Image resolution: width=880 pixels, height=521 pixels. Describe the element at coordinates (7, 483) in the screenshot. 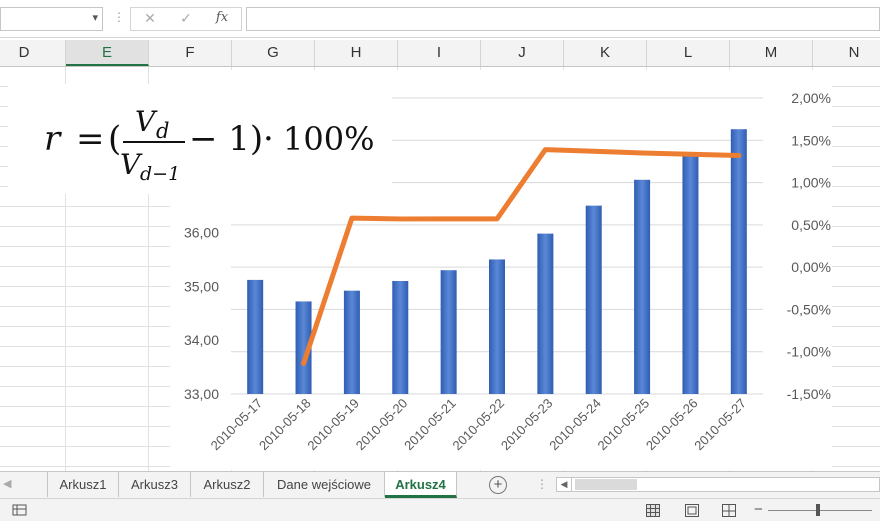

I see `scroll-tabs-left-icon: ◀` at that location.